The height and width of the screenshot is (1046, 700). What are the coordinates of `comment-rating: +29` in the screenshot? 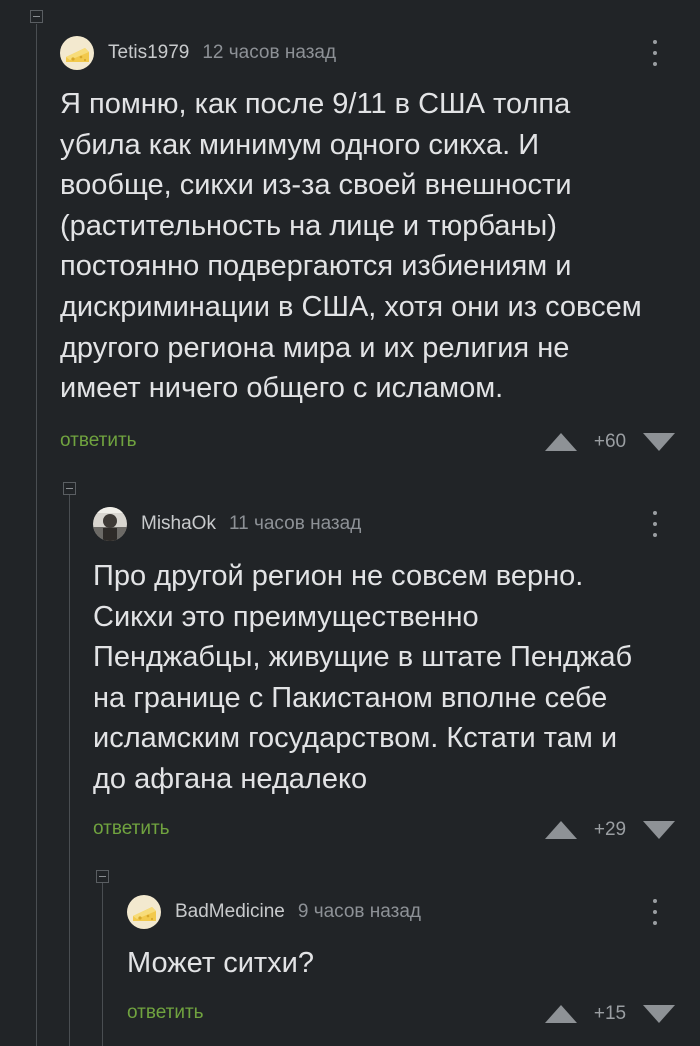 It's located at (610, 830).